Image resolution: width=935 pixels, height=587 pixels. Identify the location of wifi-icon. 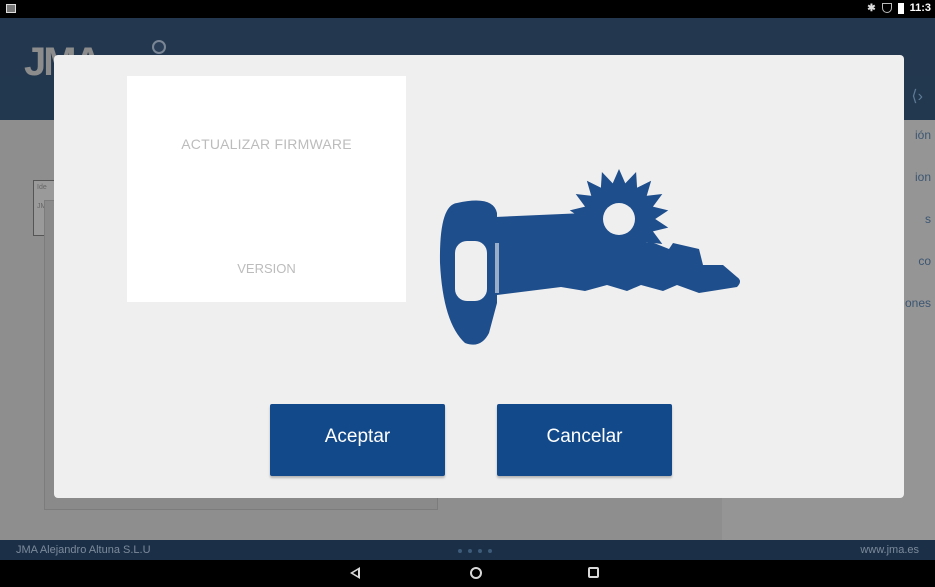
(886, 8).